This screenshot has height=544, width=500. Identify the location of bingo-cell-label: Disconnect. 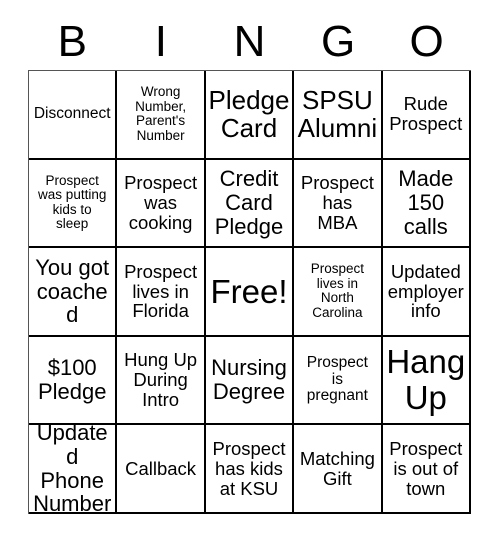
(72, 113).